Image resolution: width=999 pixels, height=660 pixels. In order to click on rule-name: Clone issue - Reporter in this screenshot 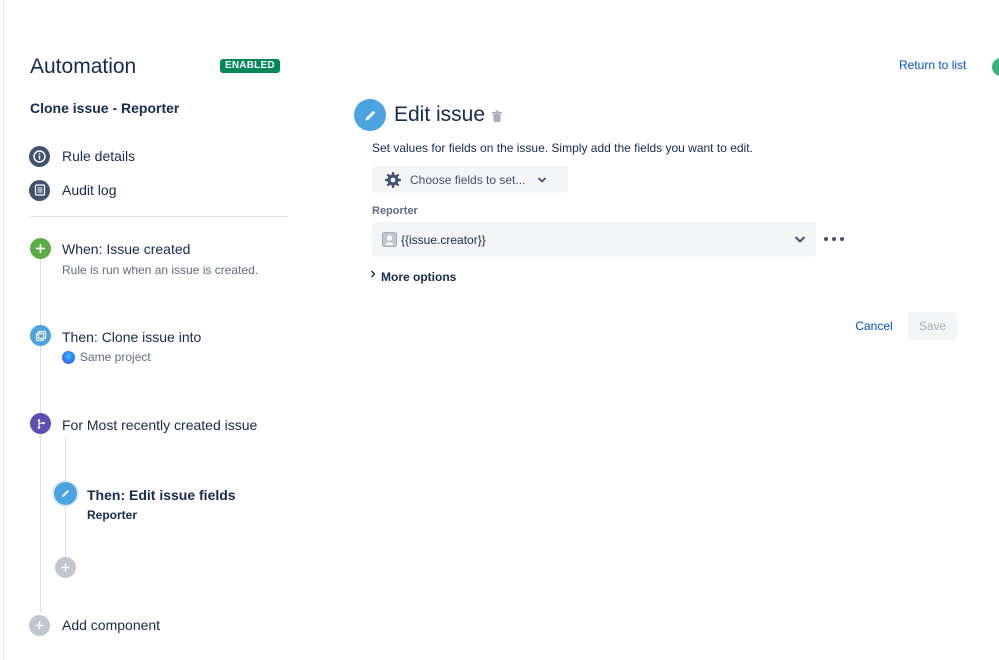, I will do `click(105, 108)`.